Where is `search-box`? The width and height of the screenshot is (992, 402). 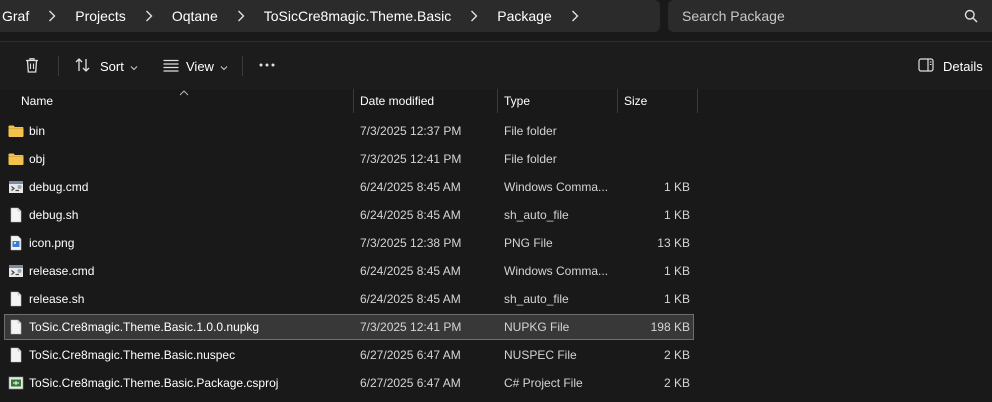 search-box is located at coordinates (830, 16).